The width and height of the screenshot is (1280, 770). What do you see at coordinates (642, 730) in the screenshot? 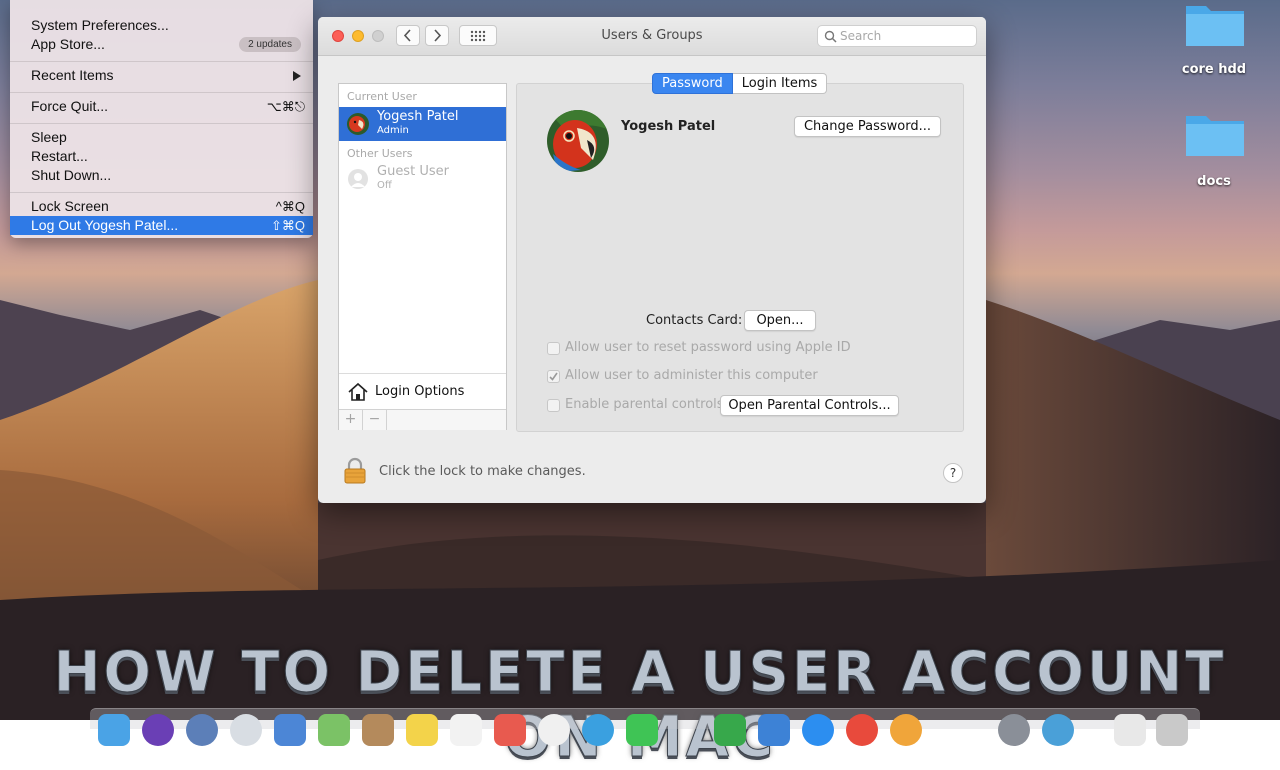
I see `messages-icon` at bounding box center [642, 730].